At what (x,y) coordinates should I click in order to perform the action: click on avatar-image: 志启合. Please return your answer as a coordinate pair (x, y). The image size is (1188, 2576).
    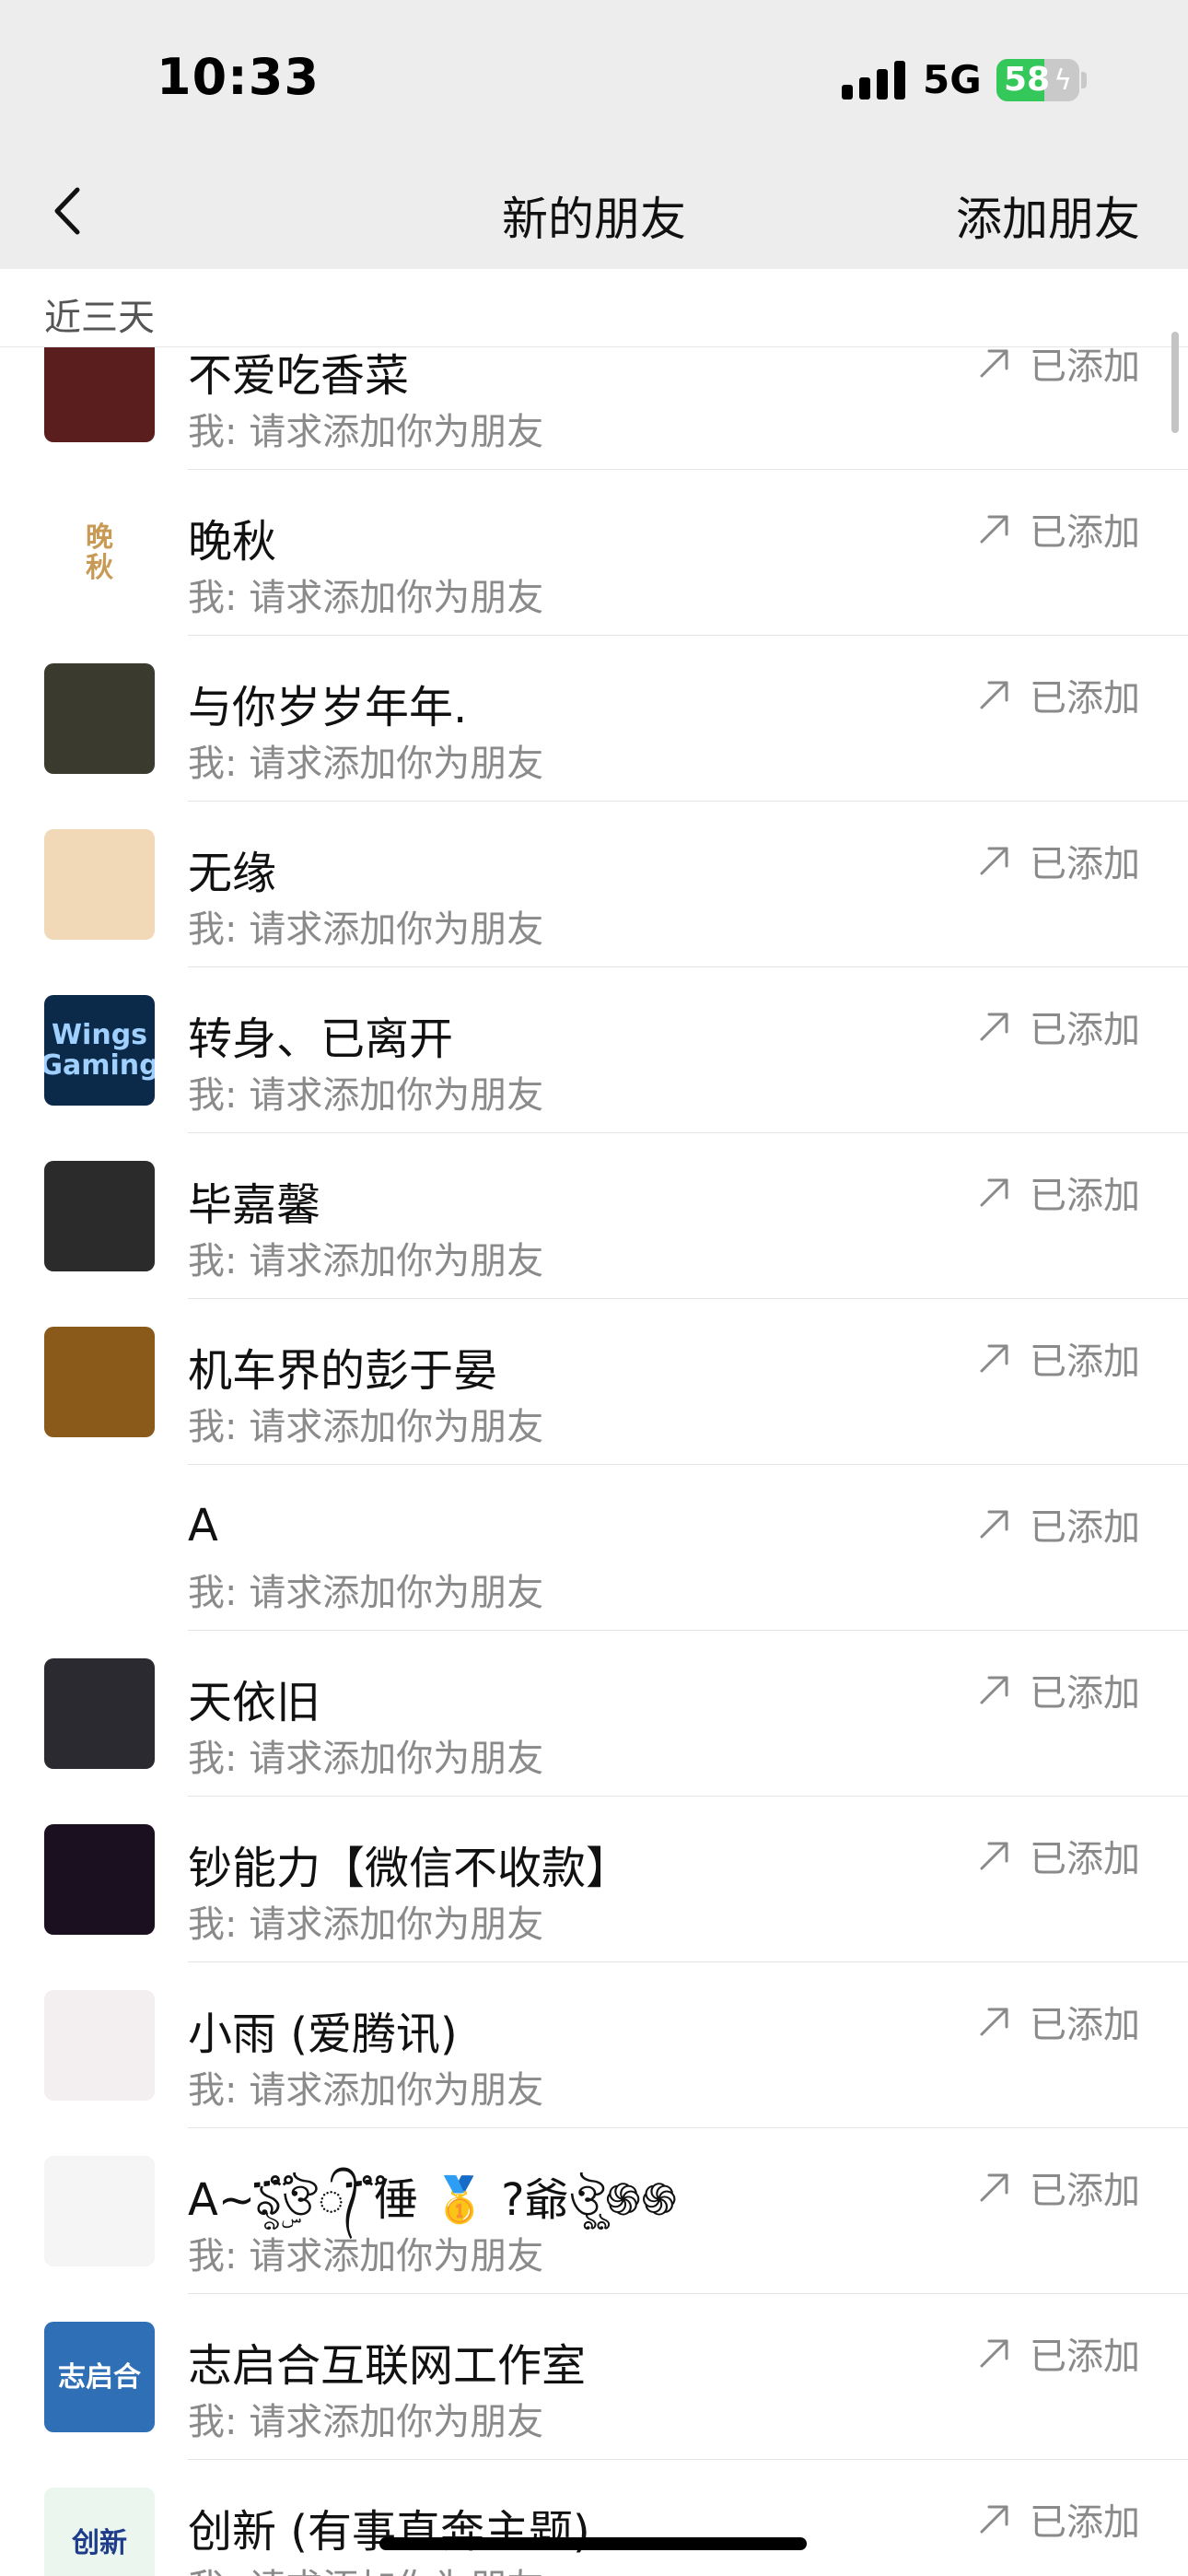
    Looking at the image, I should click on (99, 2377).